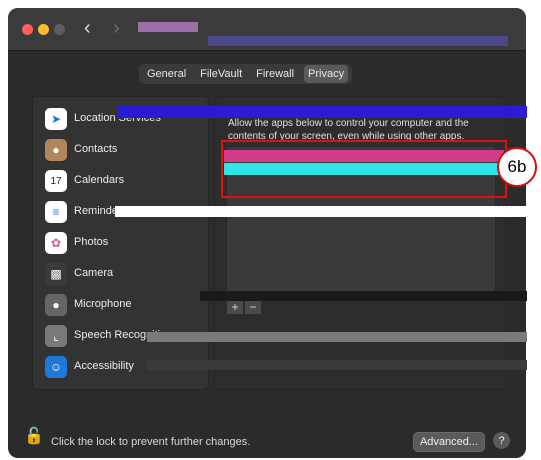 This screenshot has height=460, width=541. Describe the element at coordinates (56, 119) in the screenshot. I see `location-arrow-icon: ➤` at that location.